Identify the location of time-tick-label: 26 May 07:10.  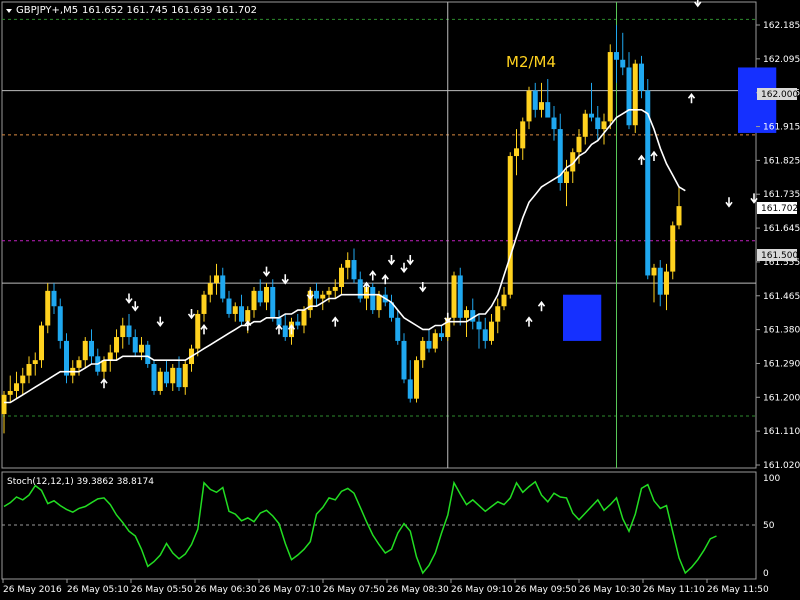
(290, 590).